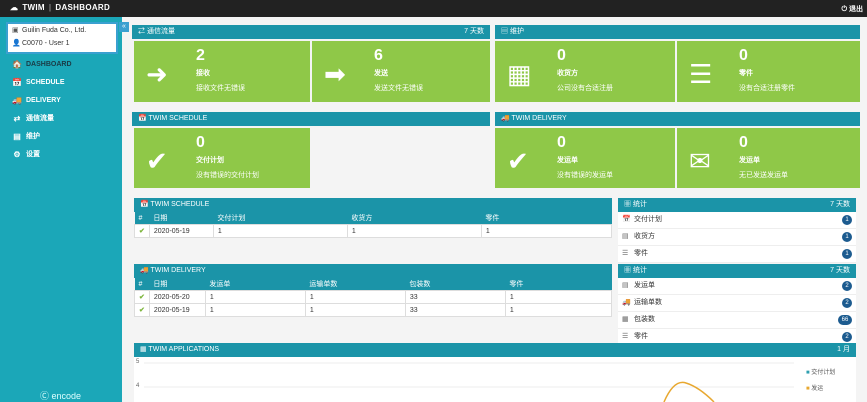 The image size is (867, 402). I want to click on applications-chart: 5 4 ■ 交付计划 ■ 发运, so click(495, 379).